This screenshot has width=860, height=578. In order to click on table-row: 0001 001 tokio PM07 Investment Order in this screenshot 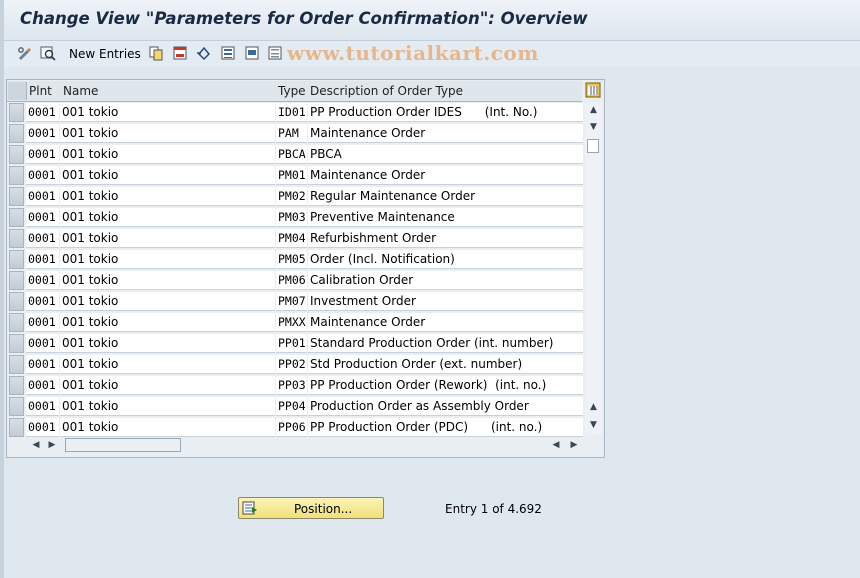, I will do `click(295, 301)`.